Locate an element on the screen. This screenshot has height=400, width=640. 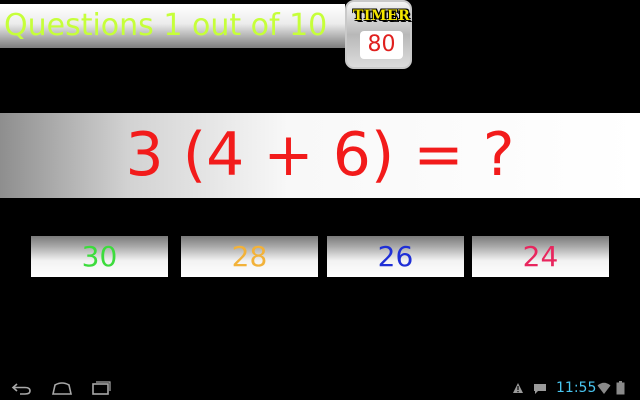
answer-label-4: 24 is located at coordinates (540, 256).